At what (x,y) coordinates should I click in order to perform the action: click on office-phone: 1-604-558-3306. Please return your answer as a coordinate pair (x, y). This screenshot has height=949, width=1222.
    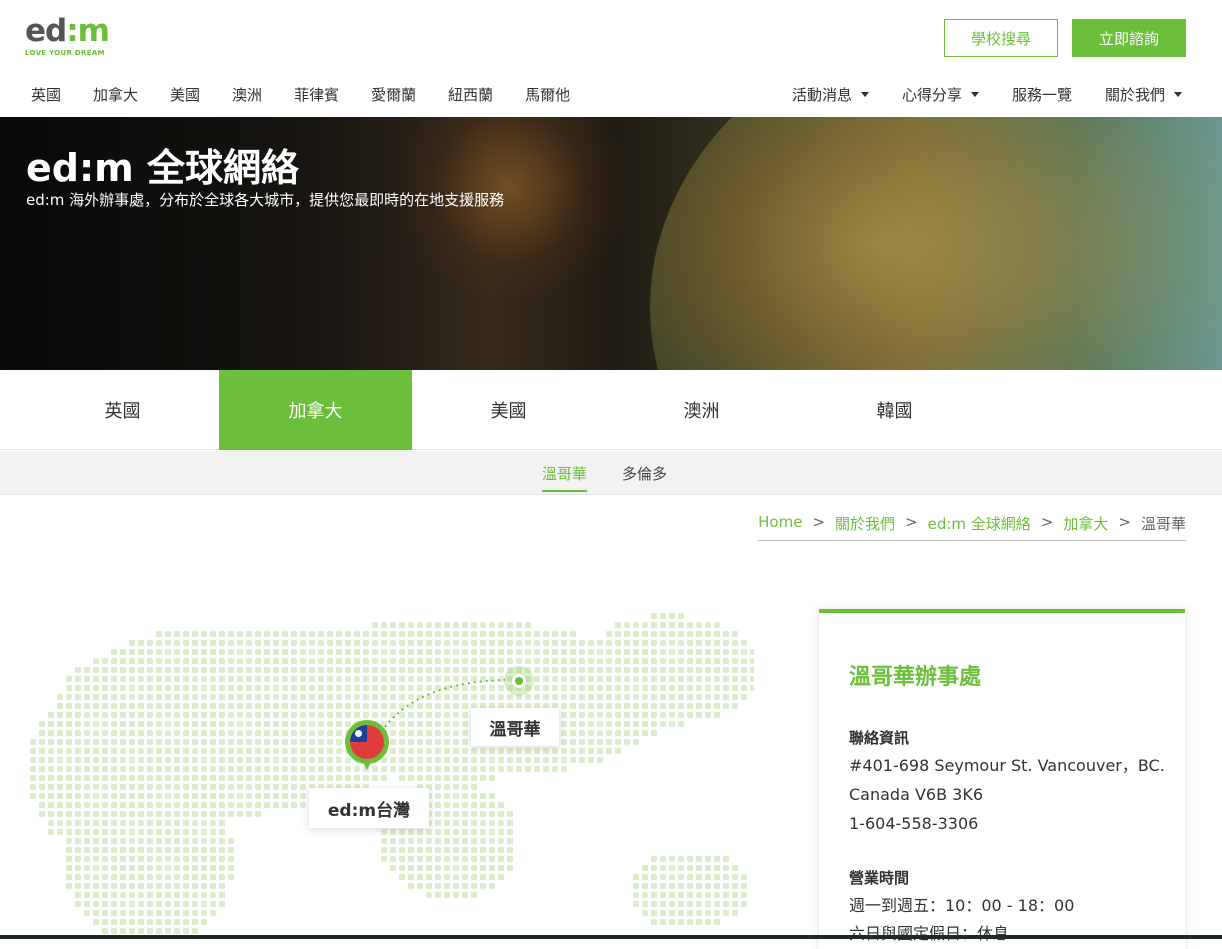
    Looking at the image, I should click on (913, 823).